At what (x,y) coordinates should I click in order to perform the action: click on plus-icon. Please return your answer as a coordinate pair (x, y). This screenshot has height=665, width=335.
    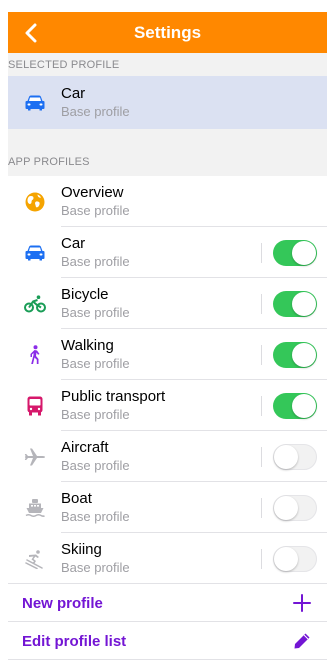
    Looking at the image, I should click on (302, 603).